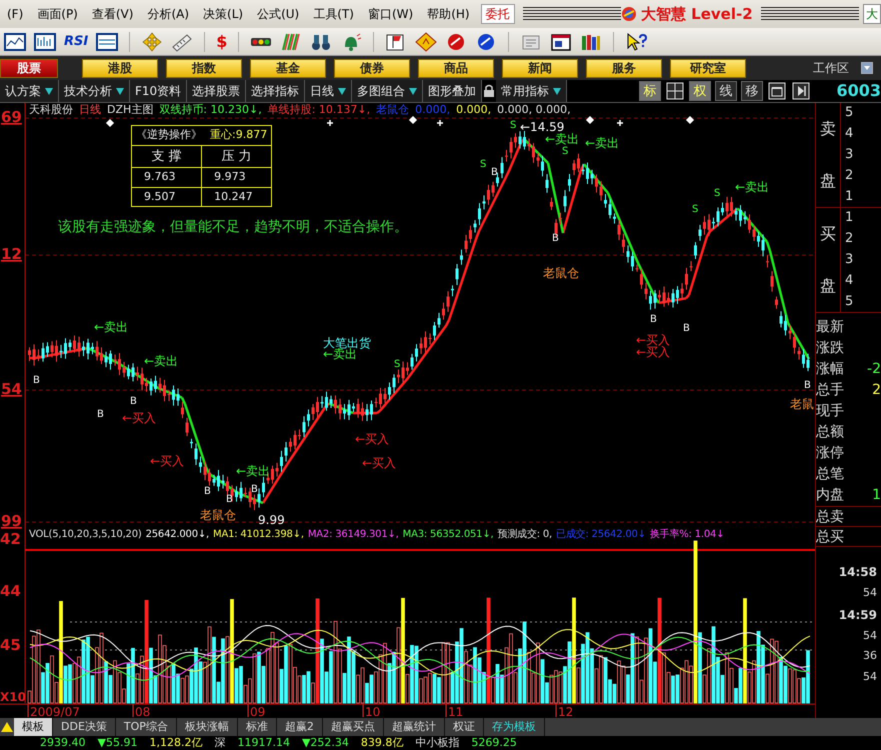 This screenshot has height=750, width=881. What do you see at coordinates (167, 156) in the screenshot?
I see `table-header: 支 撑` at bounding box center [167, 156].